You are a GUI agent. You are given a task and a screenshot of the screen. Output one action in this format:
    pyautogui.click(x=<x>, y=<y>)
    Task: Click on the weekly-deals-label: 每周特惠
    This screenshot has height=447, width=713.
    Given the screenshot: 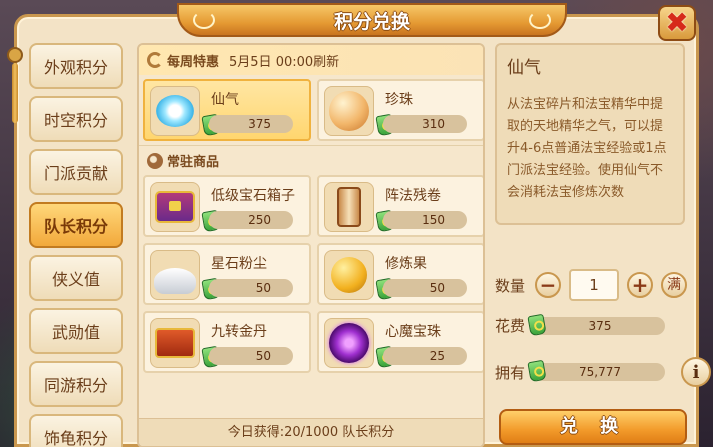 What is the action you would take?
    pyautogui.click(x=193, y=62)
    